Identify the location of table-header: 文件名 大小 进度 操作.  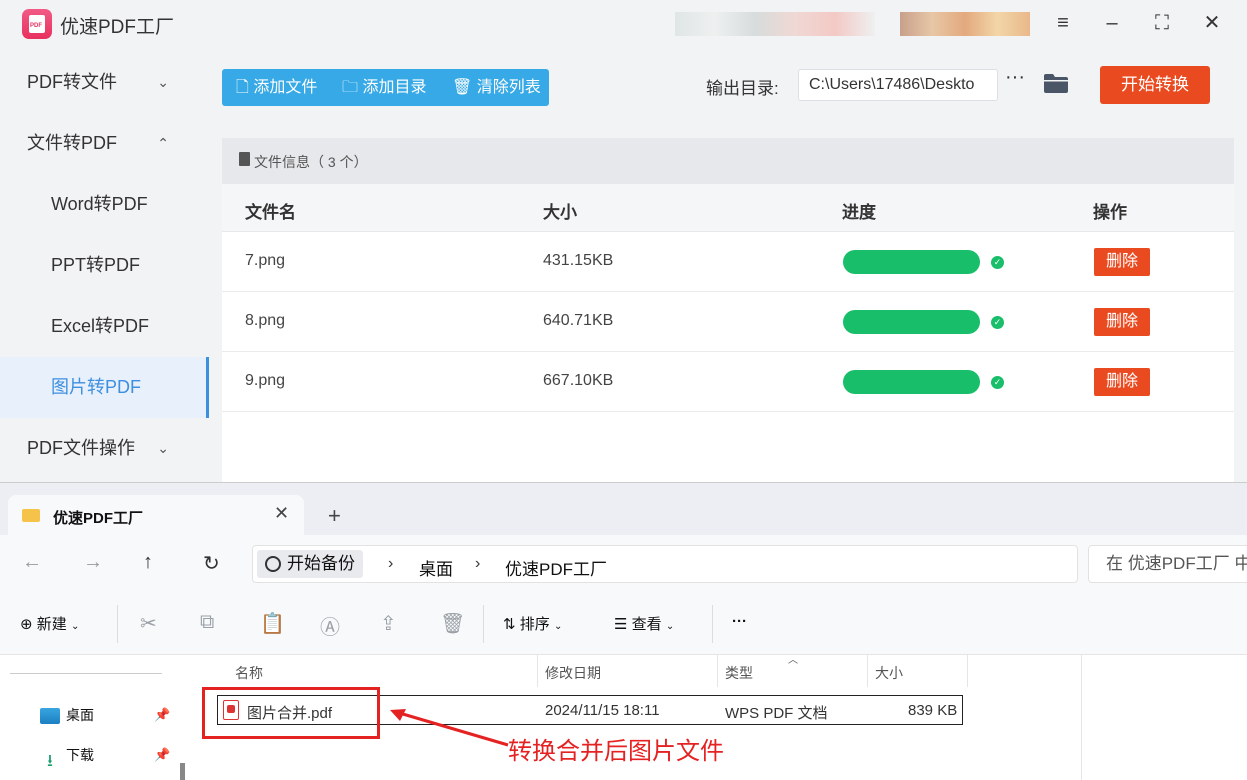
(728, 208).